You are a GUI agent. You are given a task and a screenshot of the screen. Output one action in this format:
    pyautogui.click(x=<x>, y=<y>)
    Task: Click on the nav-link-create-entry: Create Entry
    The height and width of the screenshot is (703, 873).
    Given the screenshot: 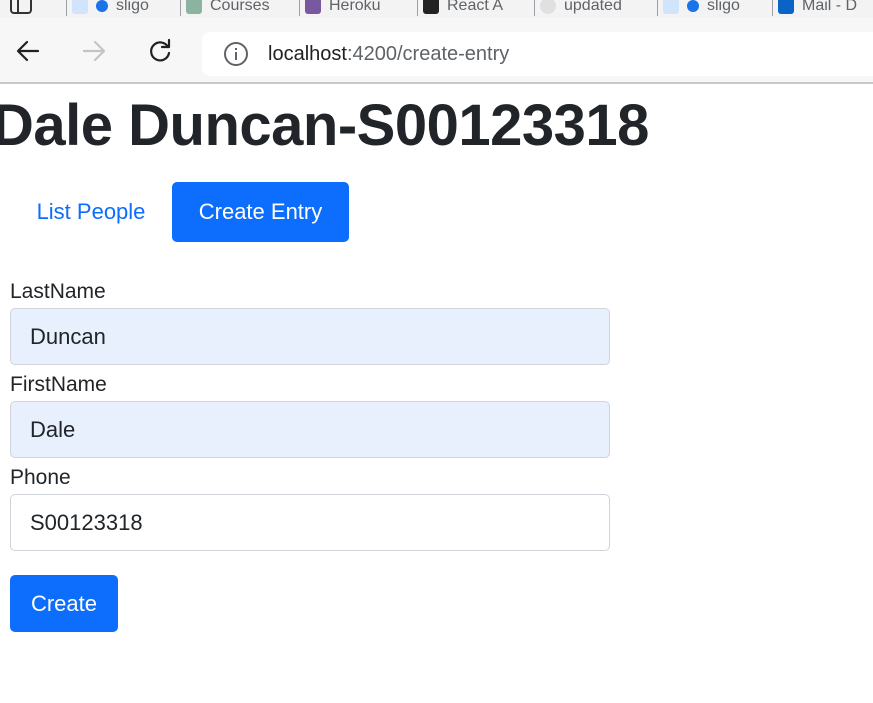 What is the action you would take?
    pyautogui.click(x=260, y=212)
    